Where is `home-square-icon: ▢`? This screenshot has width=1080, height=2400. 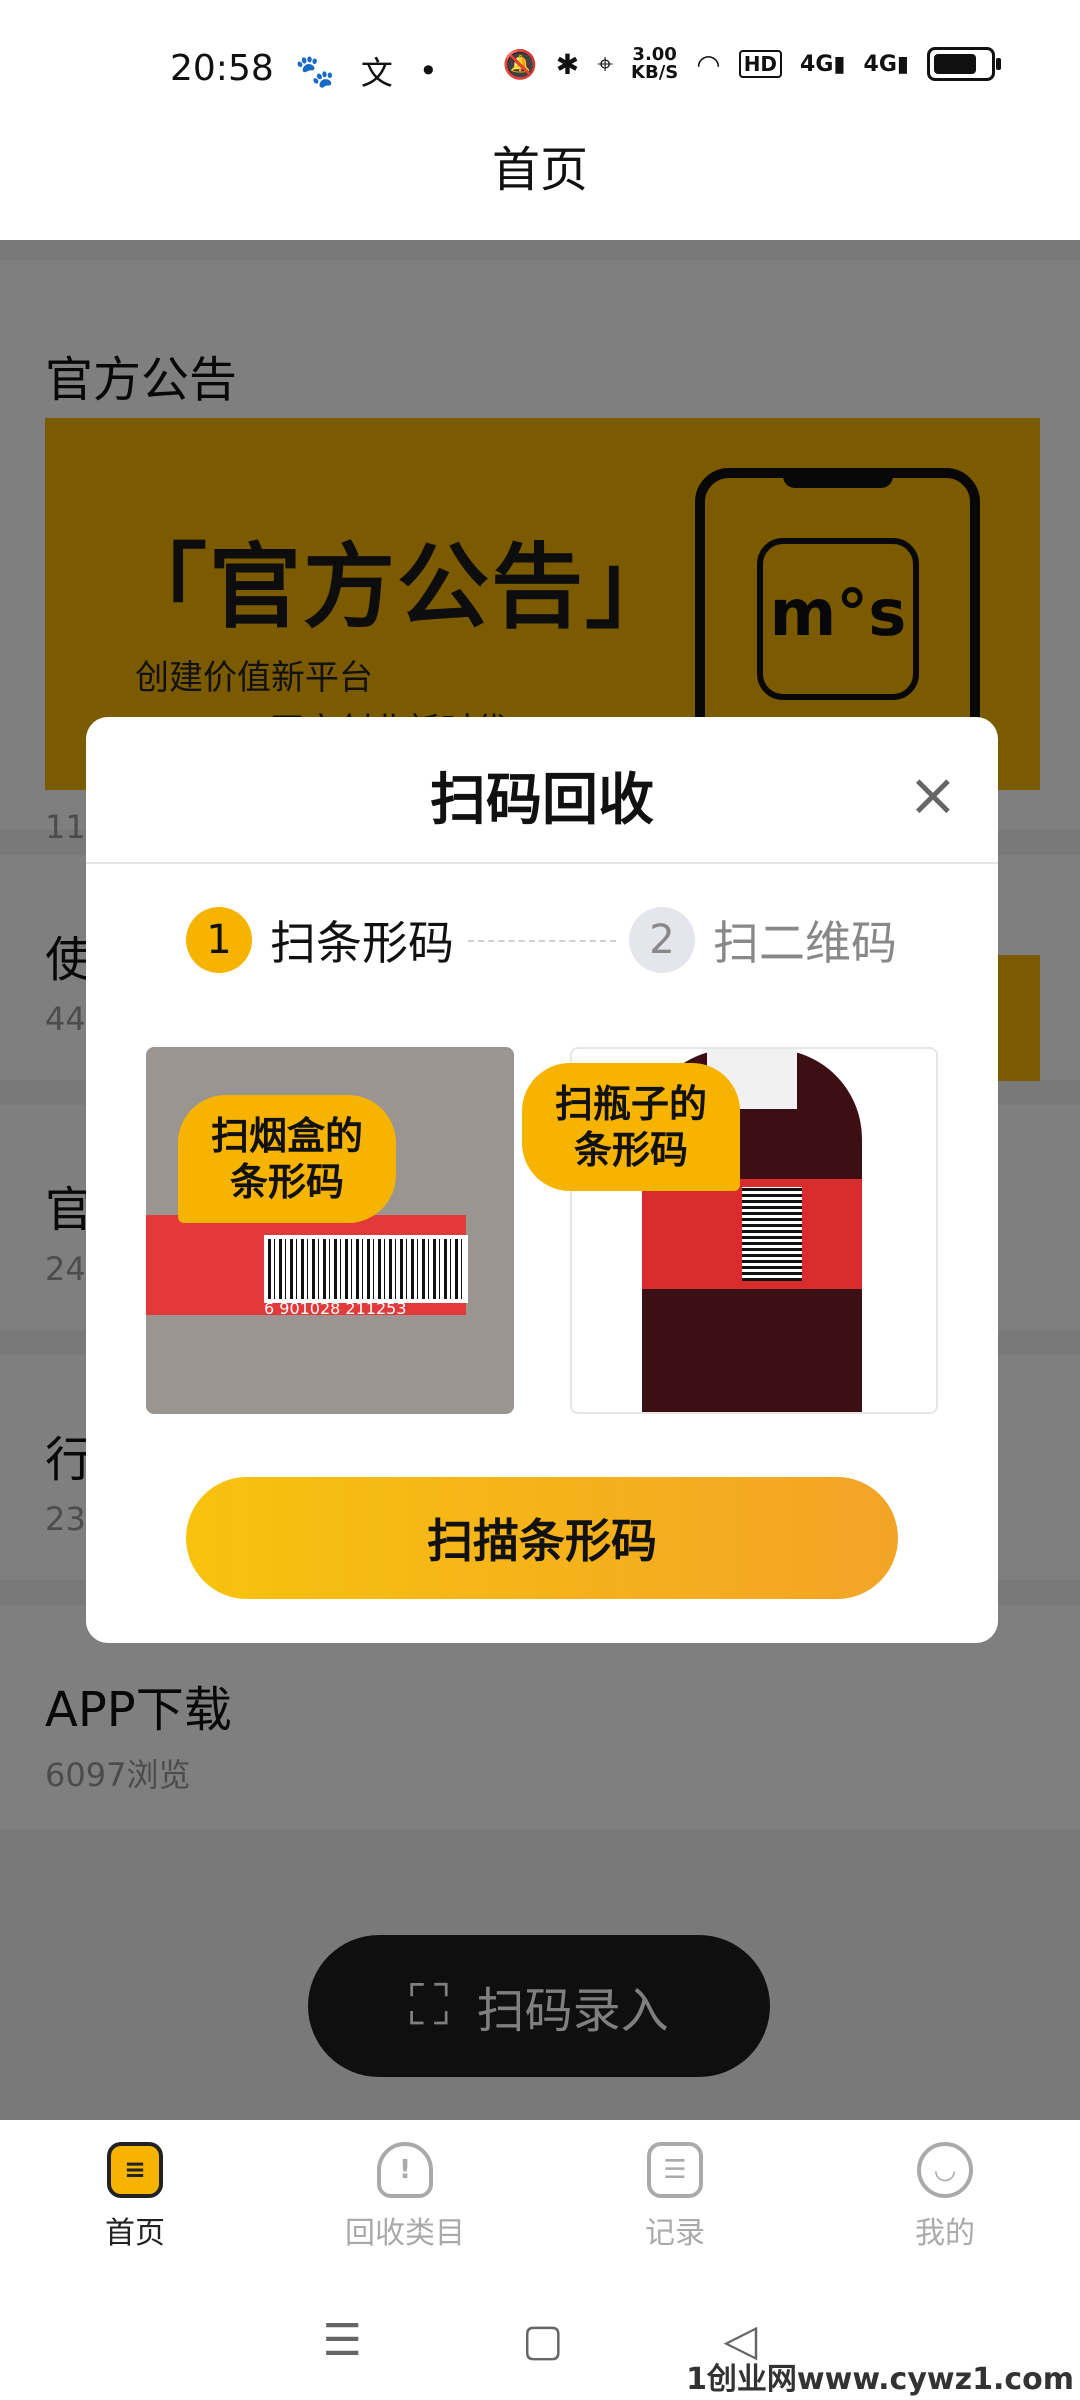 home-square-icon: ▢ is located at coordinates (543, 2340).